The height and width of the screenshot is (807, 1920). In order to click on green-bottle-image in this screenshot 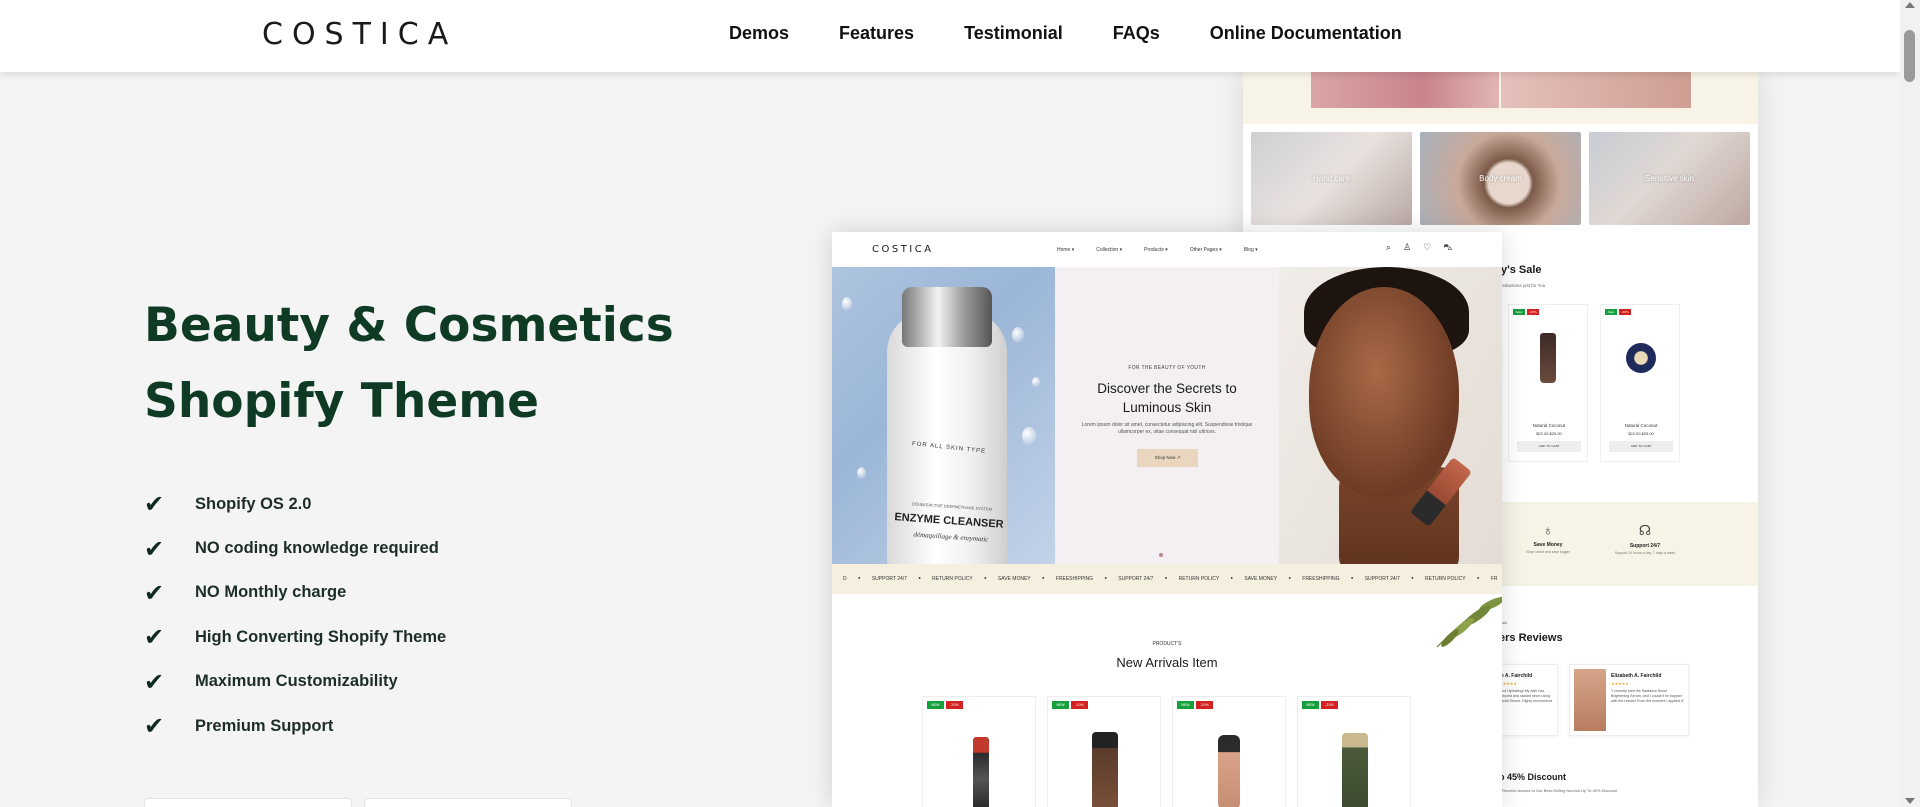, I will do `click(1355, 770)`.